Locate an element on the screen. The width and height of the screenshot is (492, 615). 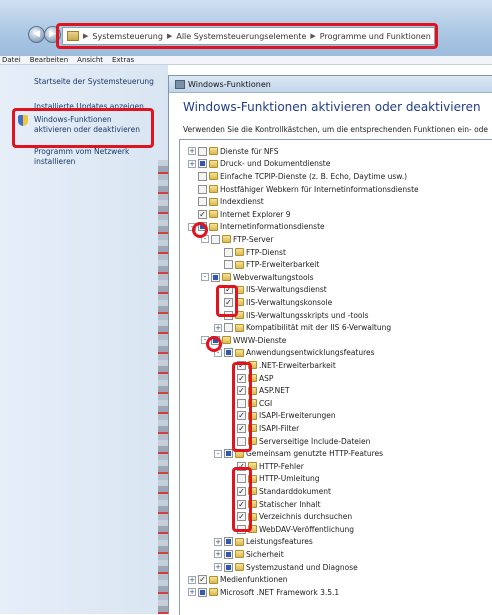
sidebar-link-startseite: Startseite der Systemsteuerung is located at coordinates (94, 82).